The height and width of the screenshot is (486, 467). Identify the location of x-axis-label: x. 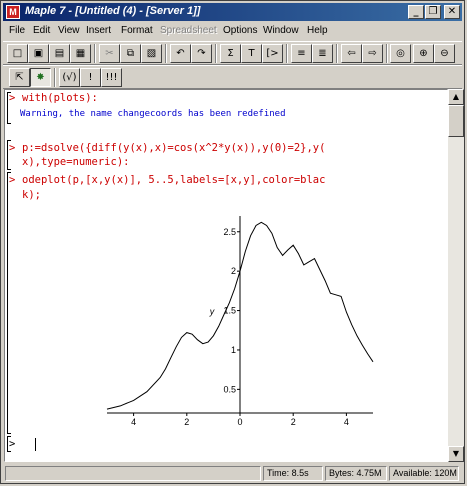
(304, 427).